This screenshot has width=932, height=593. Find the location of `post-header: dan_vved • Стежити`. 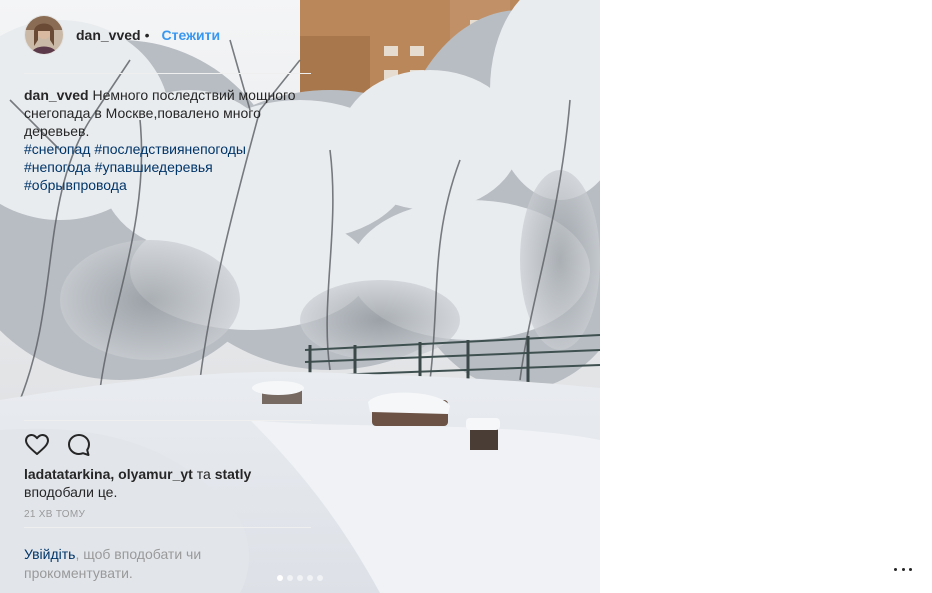

post-header: dan_vved • Стежити is located at coordinates (167, 35).